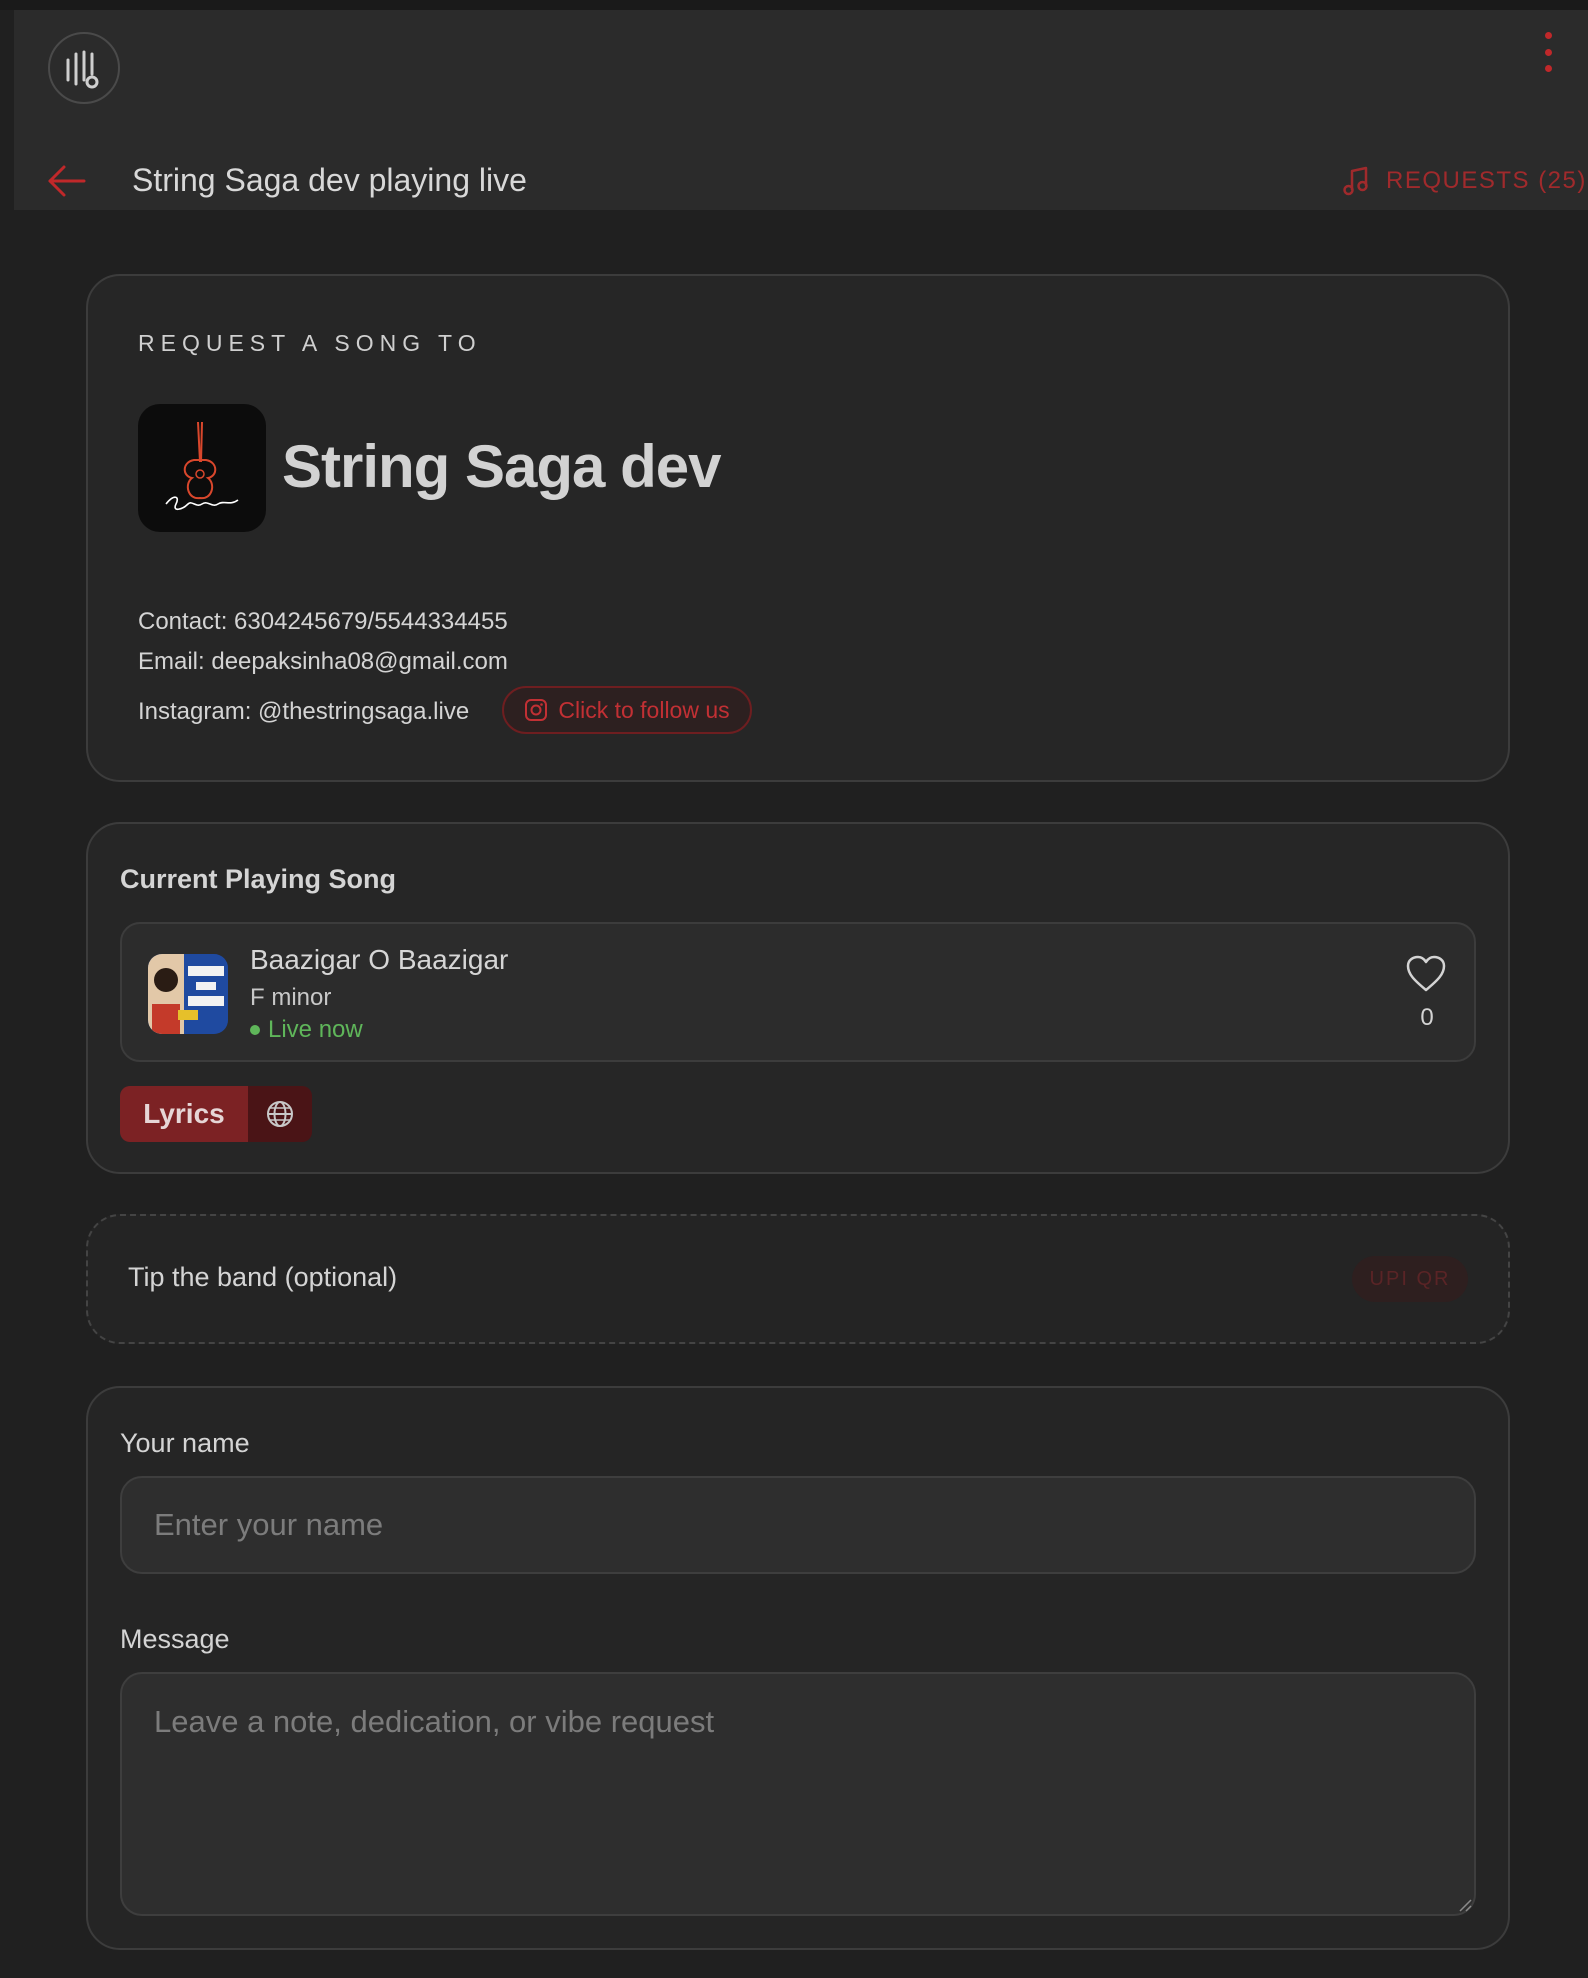 This screenshot has height=1978, width=1588. What do you see at coordinates (1548, 52) in the screenshot?
I see `more-options-icon` at bounding box center [1548, 52].